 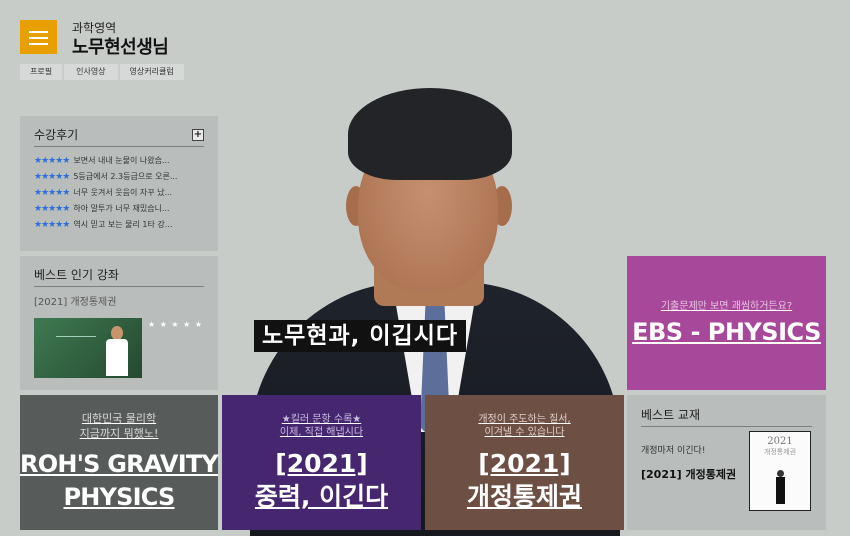 I want to click on promo-force-subtitle-line: ★킬러 문항 수록★, so click(x=321, y=419).